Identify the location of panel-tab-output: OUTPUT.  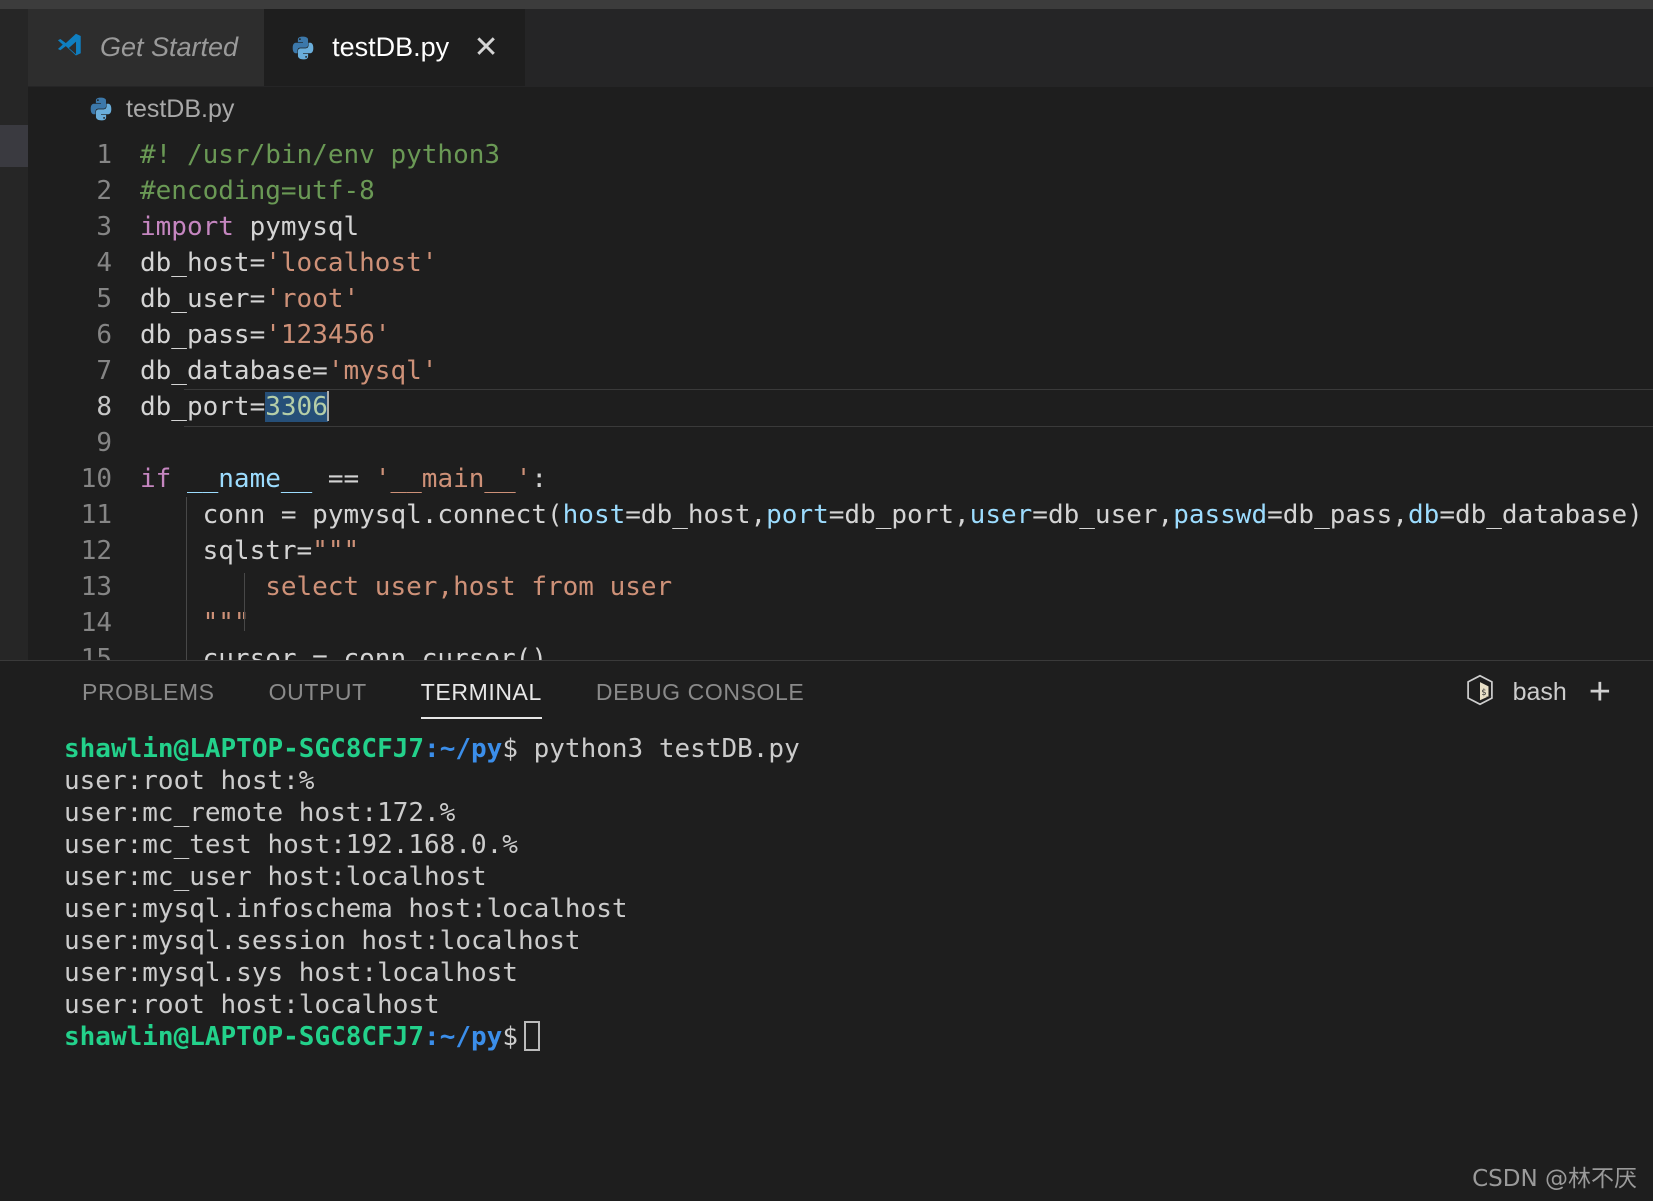
(318, 692).